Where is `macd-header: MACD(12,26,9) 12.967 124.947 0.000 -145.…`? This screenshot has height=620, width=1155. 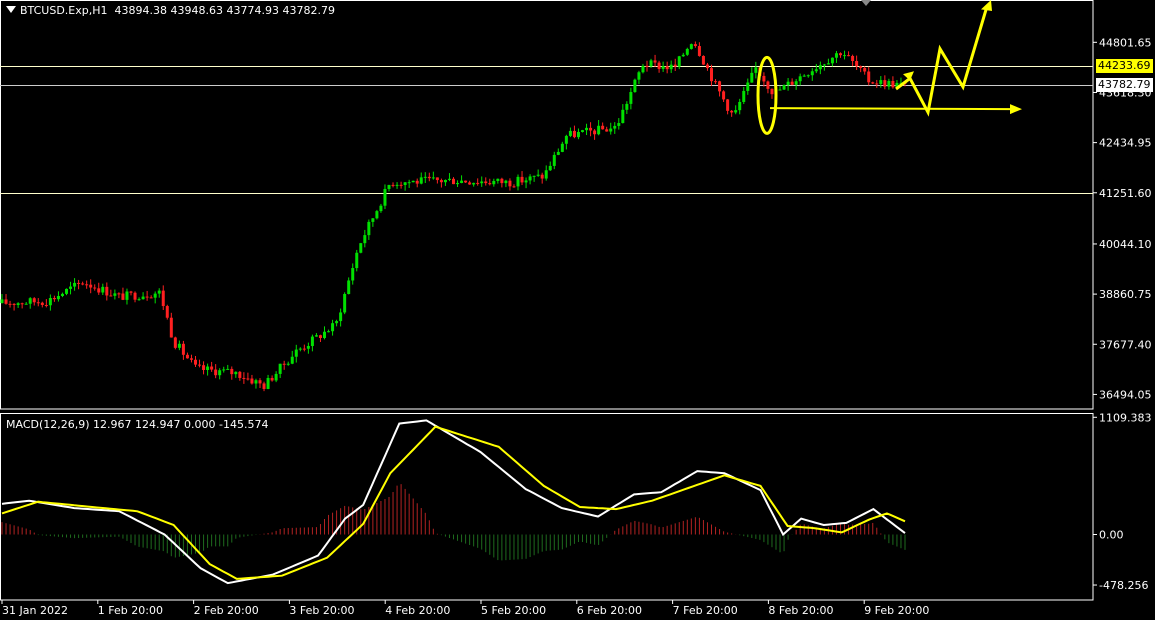
macd-header: MACD(12,26,9) 12.967 124.947 0.000 -145.… is located at coordinates (137, 424).